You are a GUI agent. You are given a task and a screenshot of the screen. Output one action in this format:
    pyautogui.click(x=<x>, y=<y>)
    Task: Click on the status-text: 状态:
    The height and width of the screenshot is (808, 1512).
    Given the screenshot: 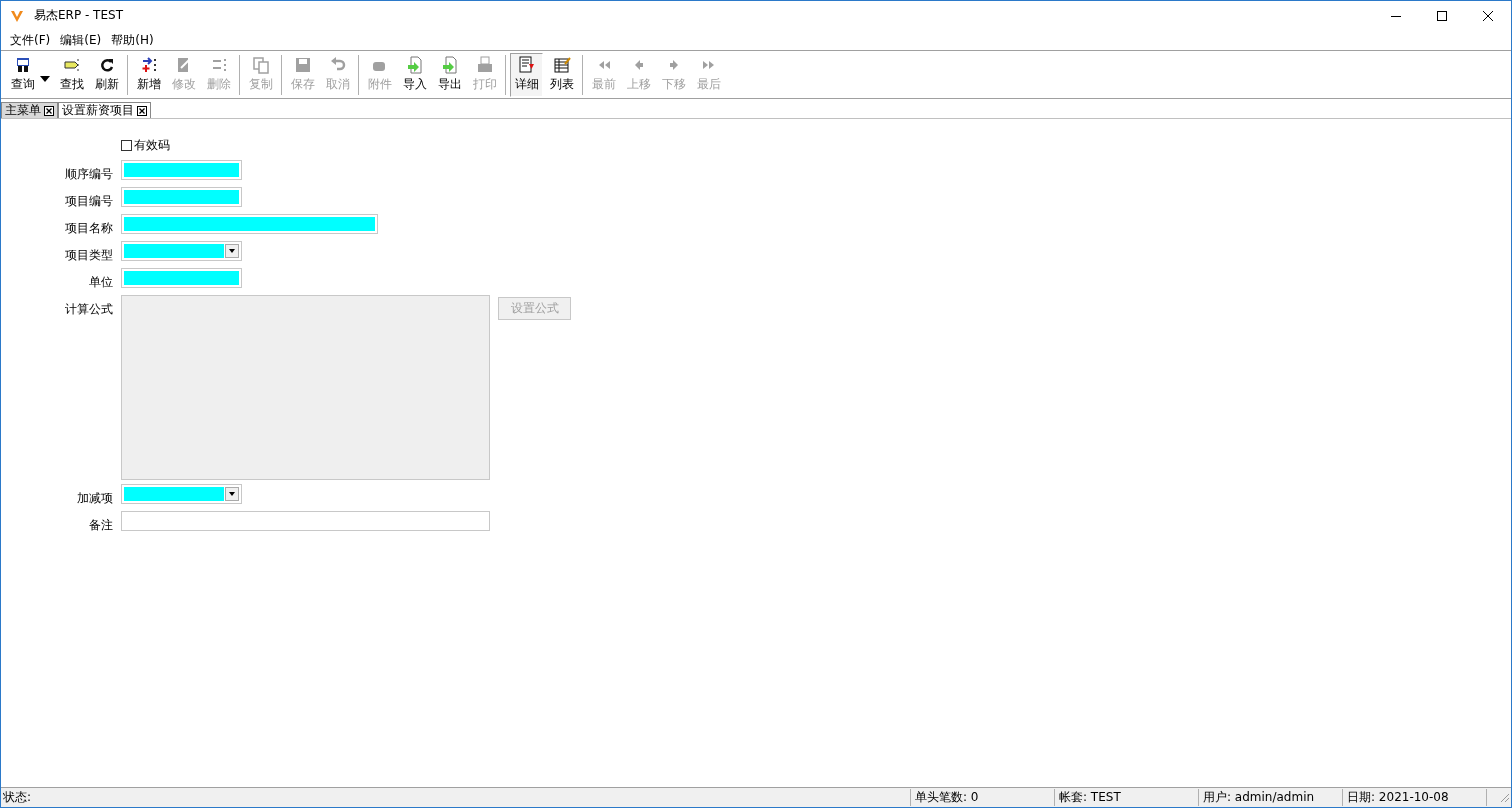 What is the action you would take?
    pyautogui.click(x=456, y=797)
    